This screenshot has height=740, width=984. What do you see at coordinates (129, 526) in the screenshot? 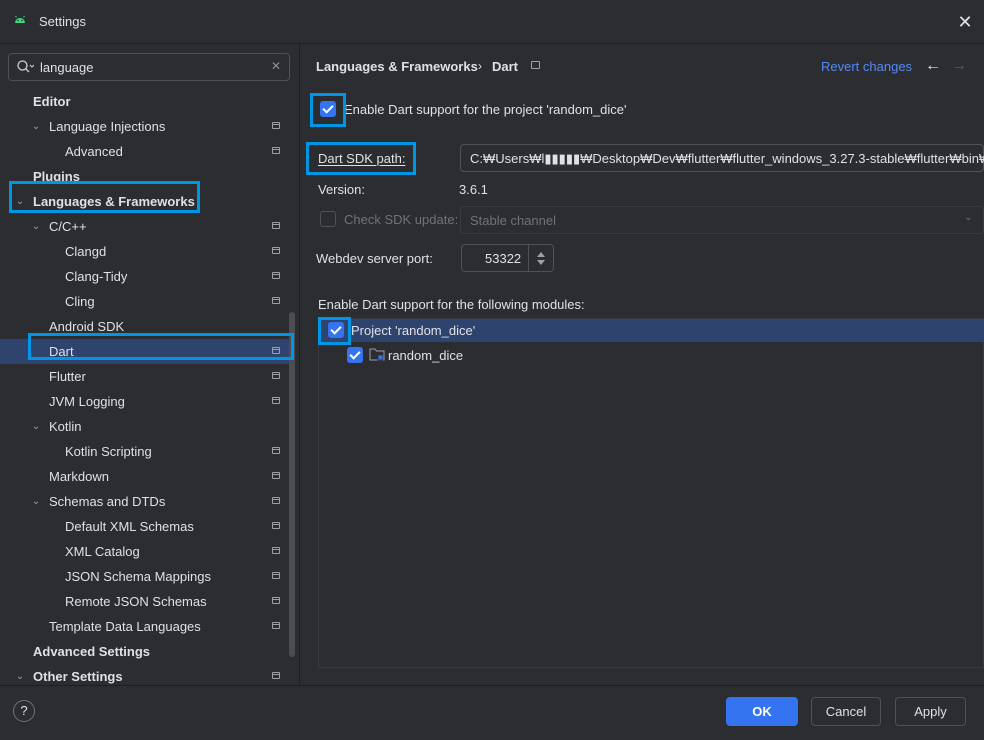
I see `tree-item-label: Default XML Schemas` at bounding box center [129, 526].